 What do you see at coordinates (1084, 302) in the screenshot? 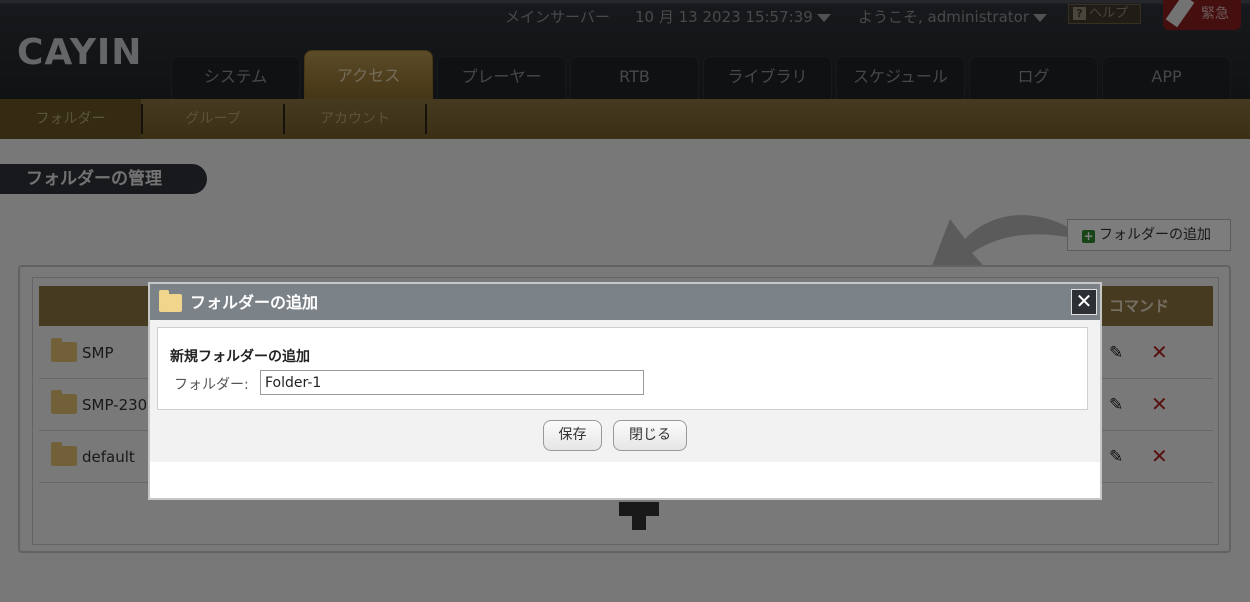
I see `close-icon: ✕` at bounding box center [1084, 302].